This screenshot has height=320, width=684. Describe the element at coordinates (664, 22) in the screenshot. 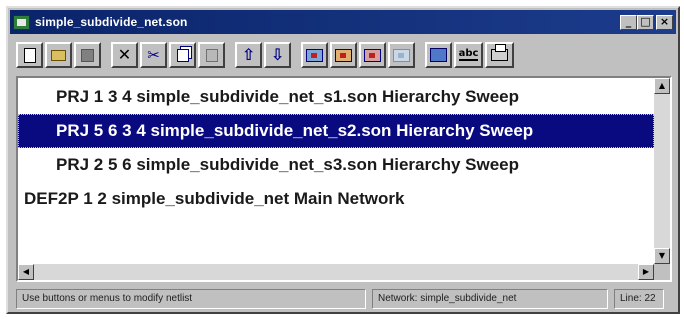

I see `close-button: ×` at that location.